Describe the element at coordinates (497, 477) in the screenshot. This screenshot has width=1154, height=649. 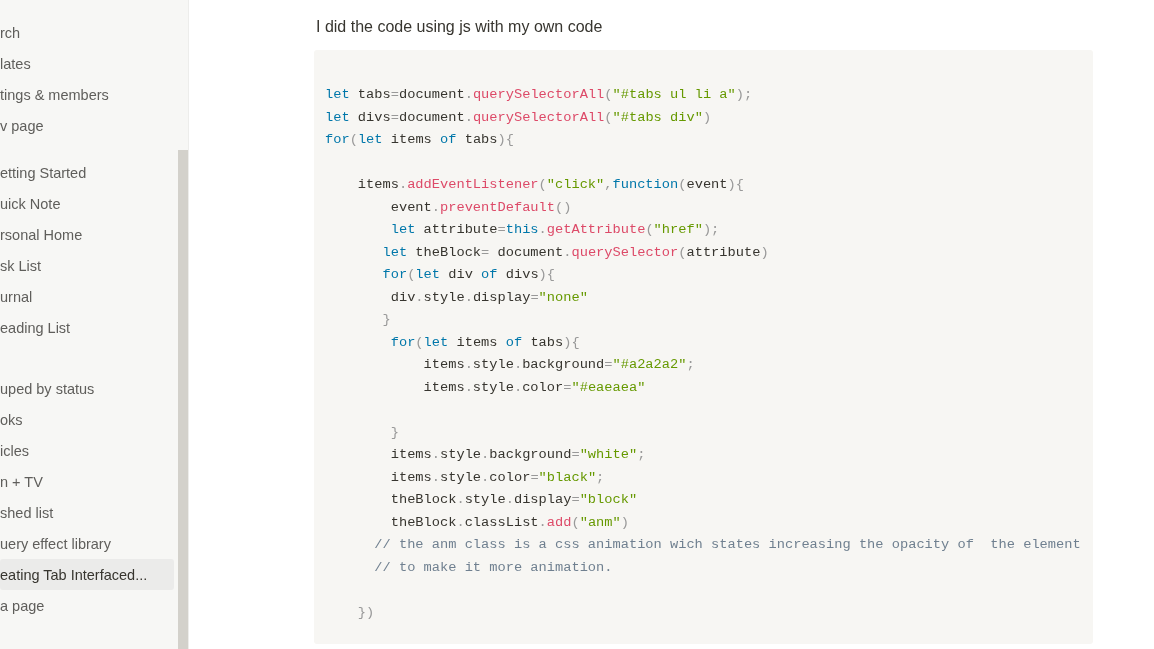
I see `code-line: items.style.color="black";` at that location.